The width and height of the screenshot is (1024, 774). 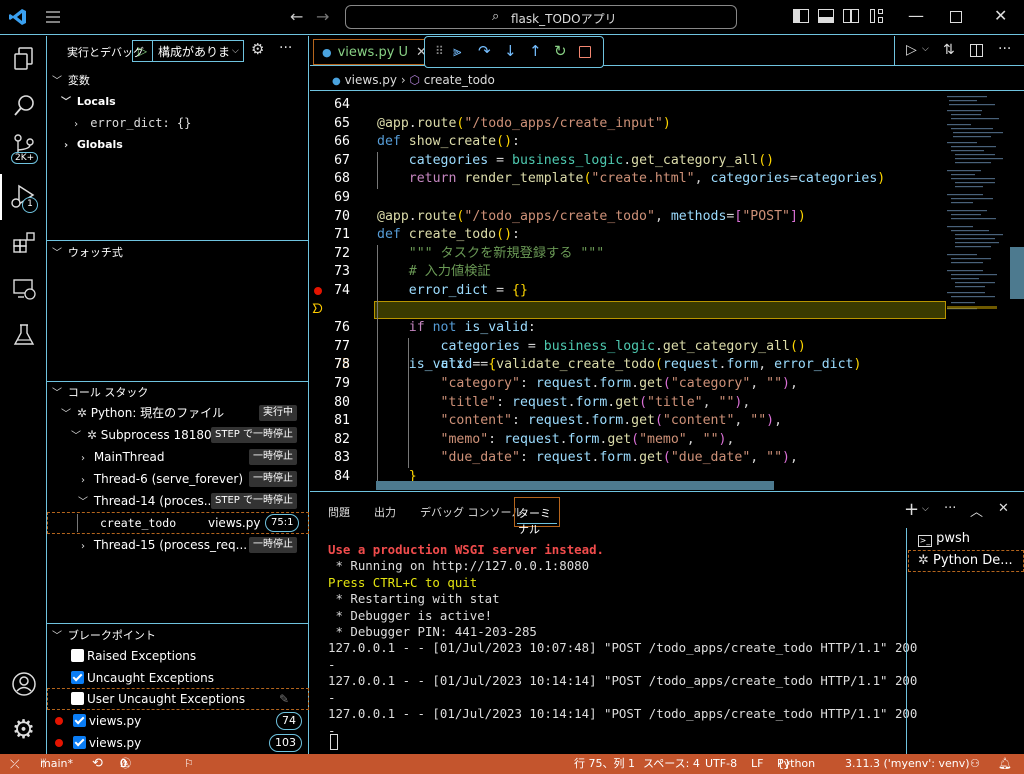 I want to click on breadcrumb-symbol: create_todo, so click(x=459, y=80).